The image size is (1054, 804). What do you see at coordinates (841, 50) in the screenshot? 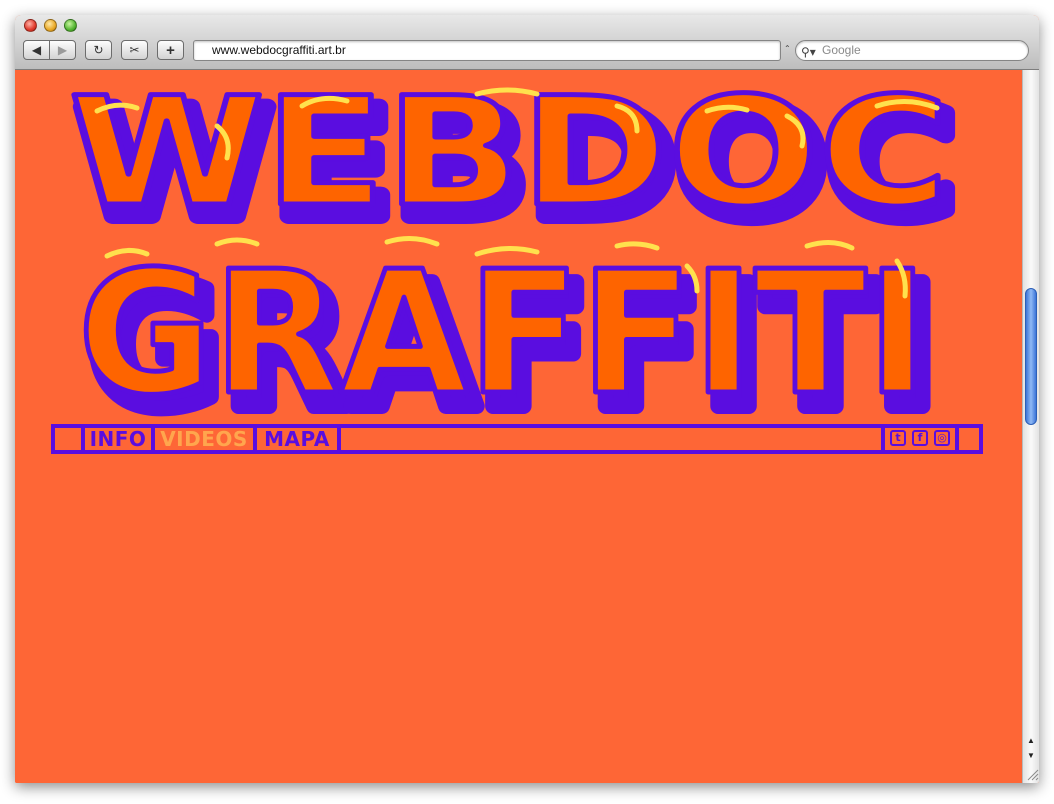
I see `search-placeholder: Google` at bounding box center [841, 50].